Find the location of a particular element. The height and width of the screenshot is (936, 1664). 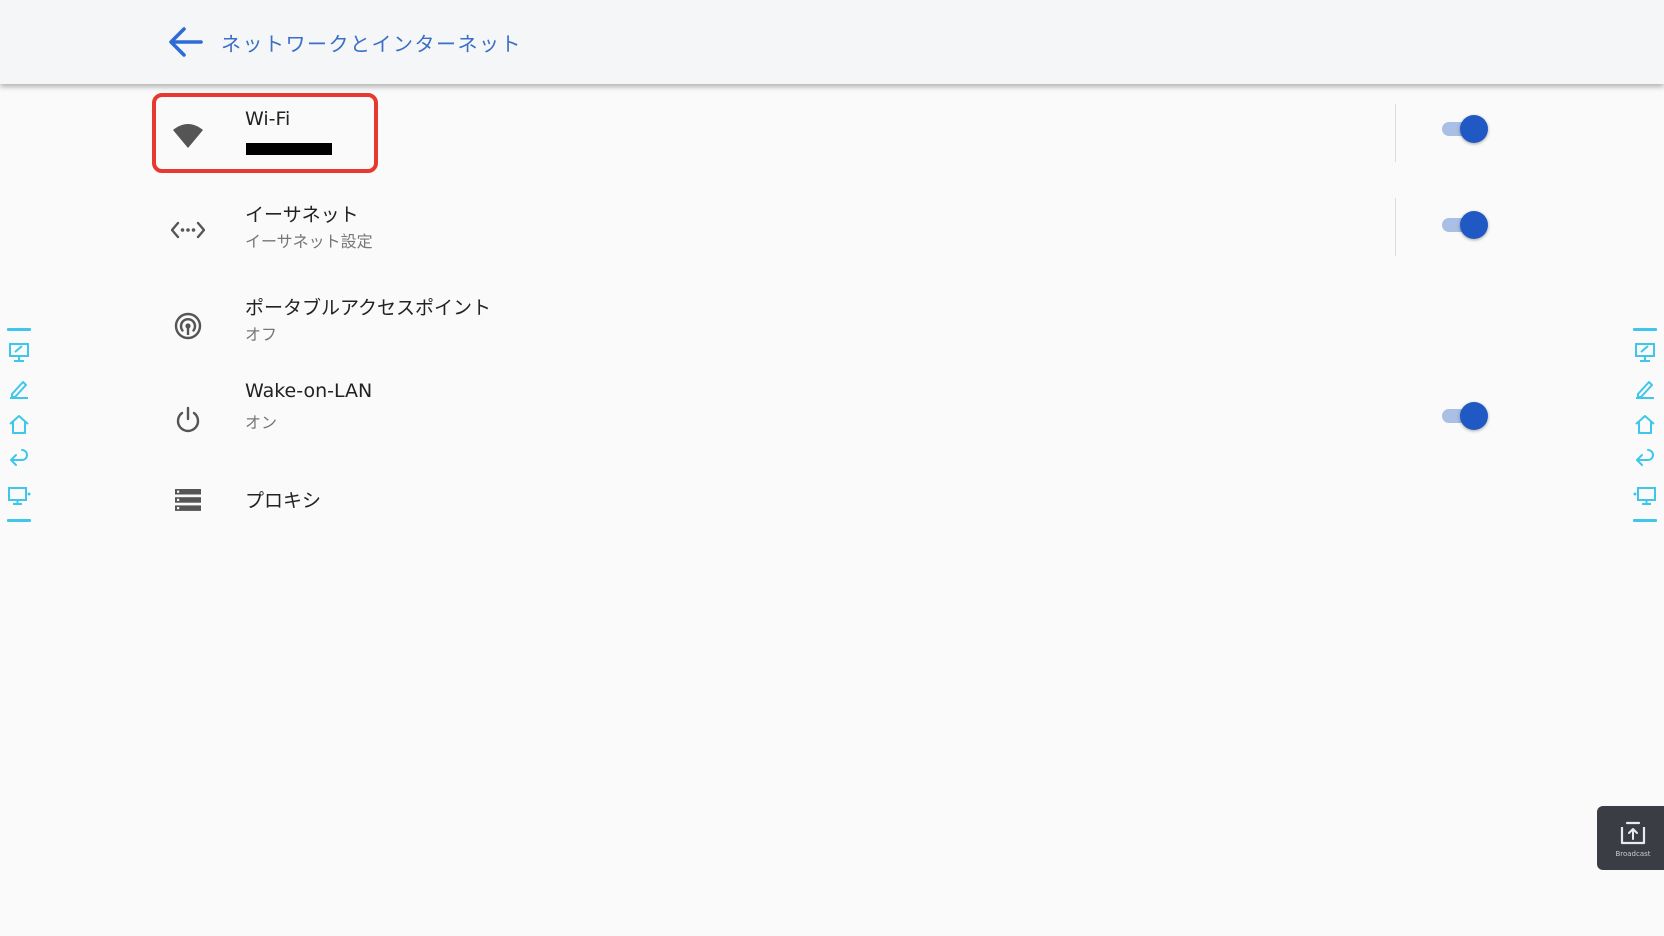

broadcast-icon is located at coordinates (1633, 832).